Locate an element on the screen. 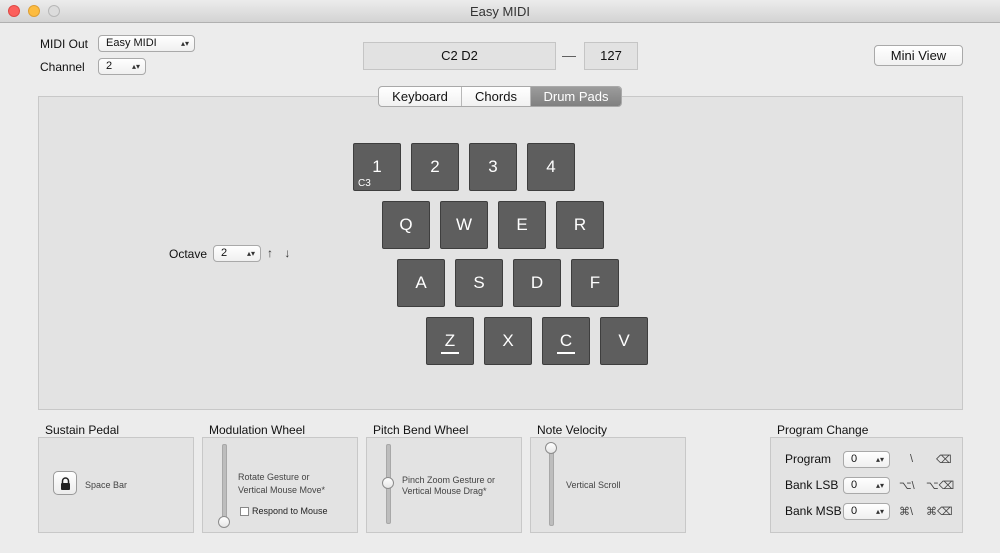  program-decrement-shortcut: \ is located at coordinates (912, 459).